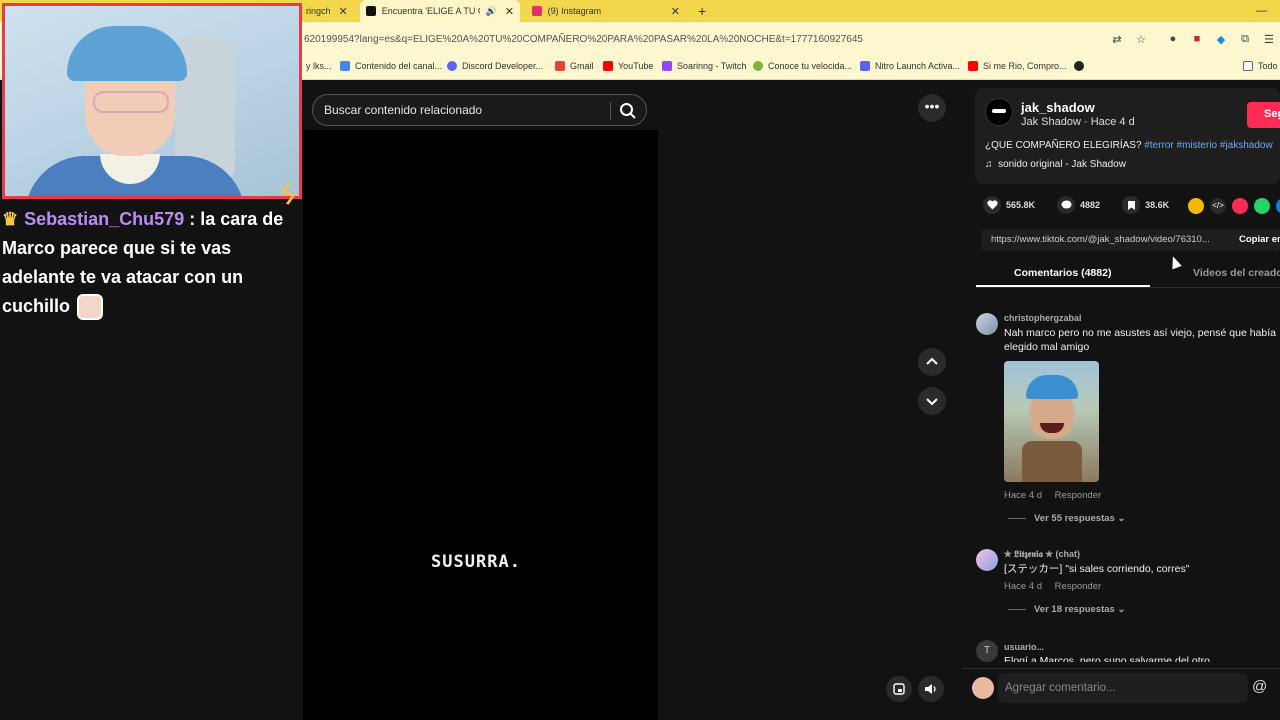  What do you see at coordinates (1090, 205) in the screenshot?
I see `comment-count: 4882` at bounding box center [1090, 205].